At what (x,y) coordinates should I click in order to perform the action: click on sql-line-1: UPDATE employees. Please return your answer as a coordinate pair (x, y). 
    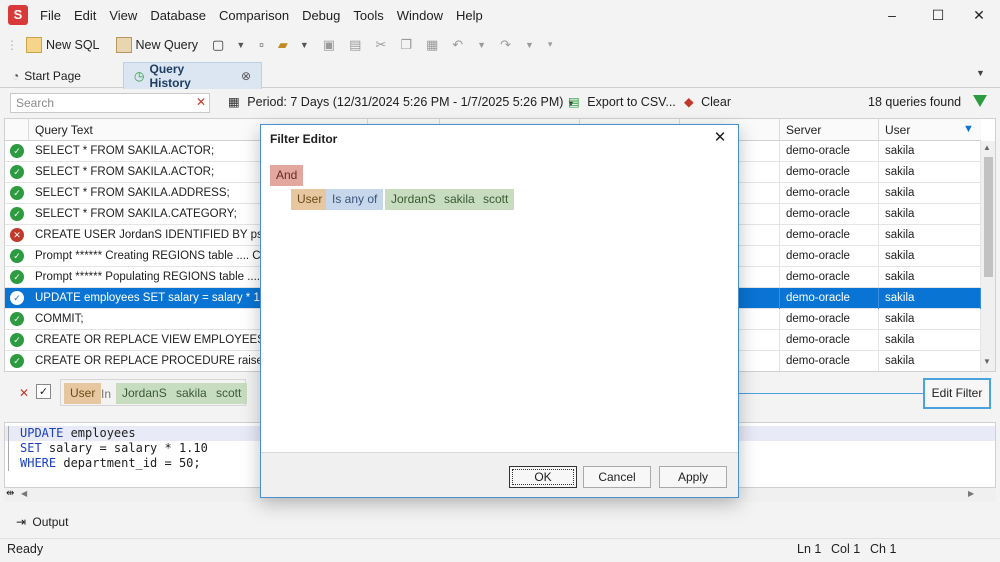
    Looking at the image, I should click on (78, 433).